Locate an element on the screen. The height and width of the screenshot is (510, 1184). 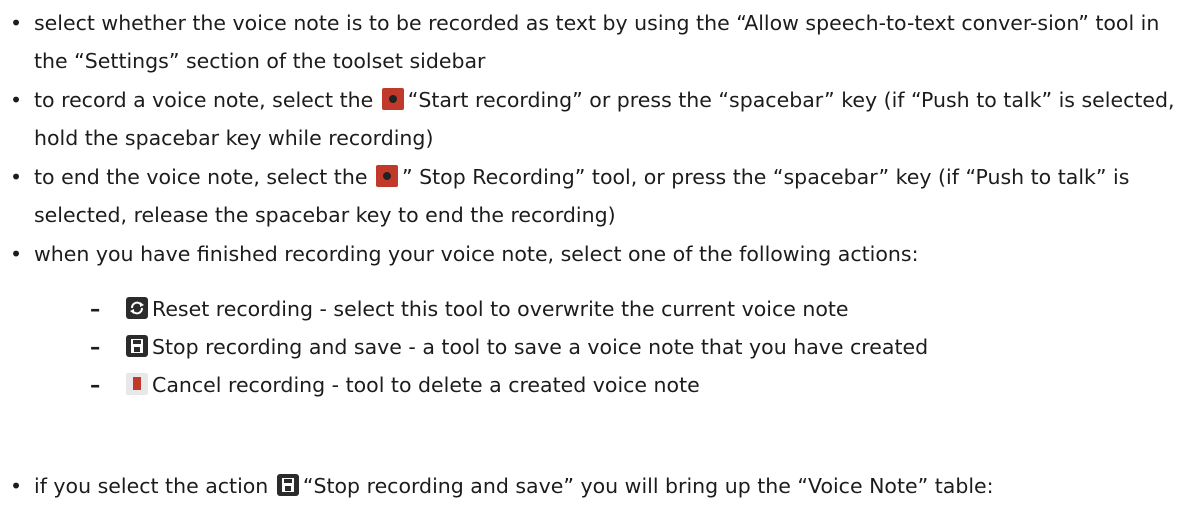
list-item-text: if you select the action is located at coordinates (151, 486).